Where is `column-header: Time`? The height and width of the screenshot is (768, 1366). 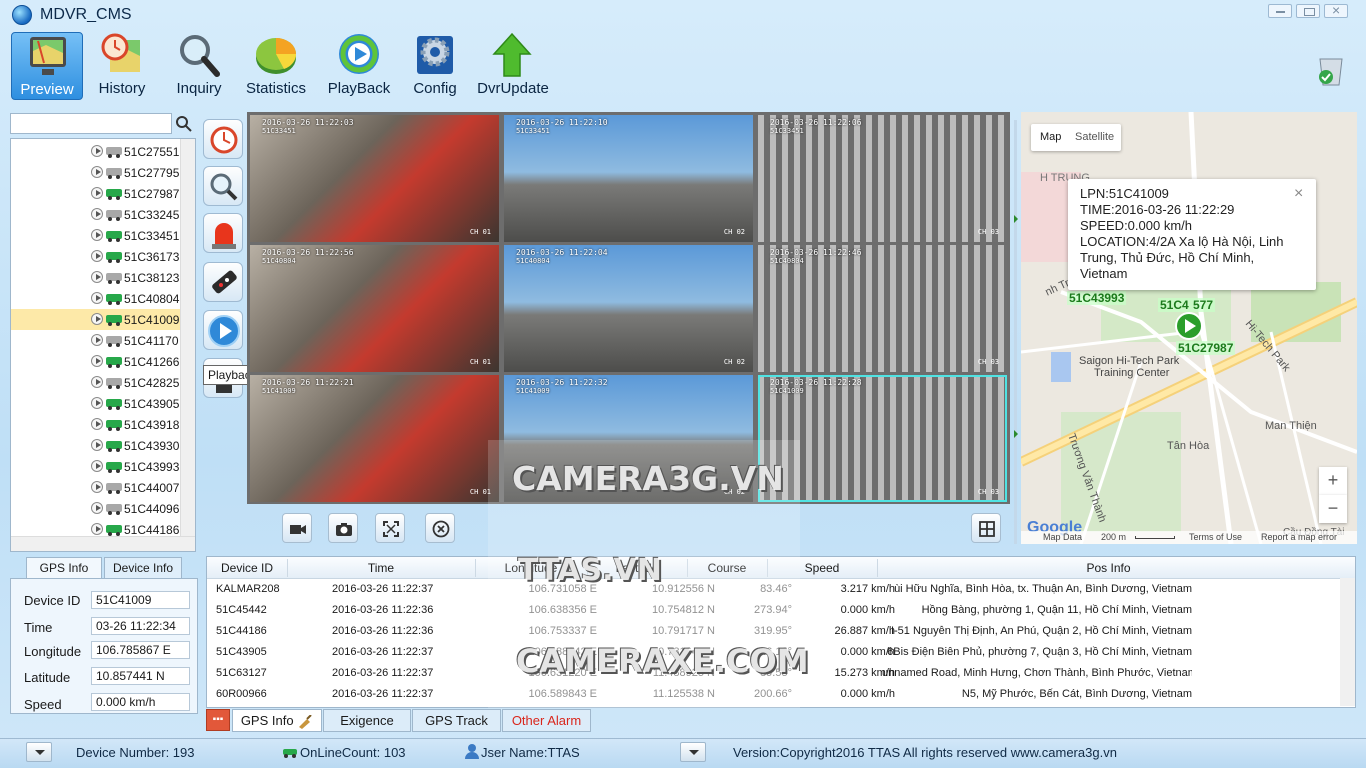 column-header: Time is located at coordinates (381, 568).